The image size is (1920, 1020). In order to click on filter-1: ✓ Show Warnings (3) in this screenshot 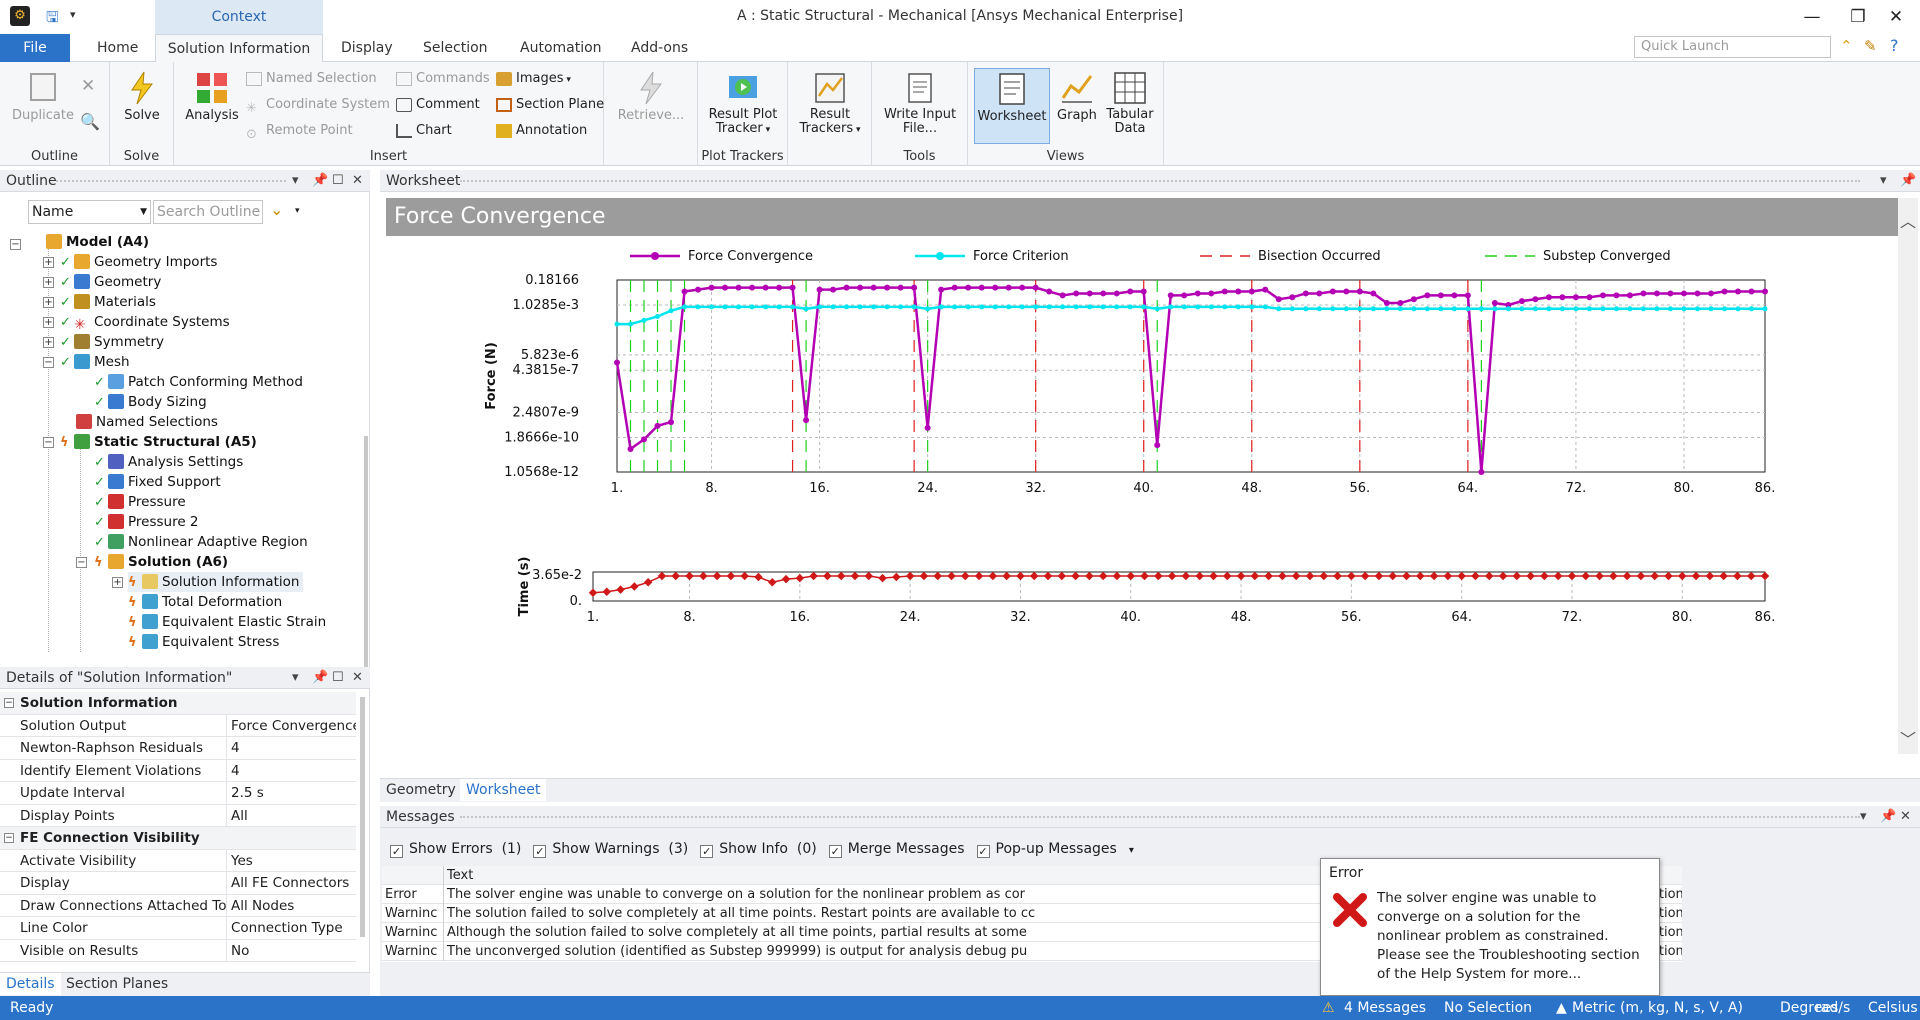, I will do `click(610, 849)`.